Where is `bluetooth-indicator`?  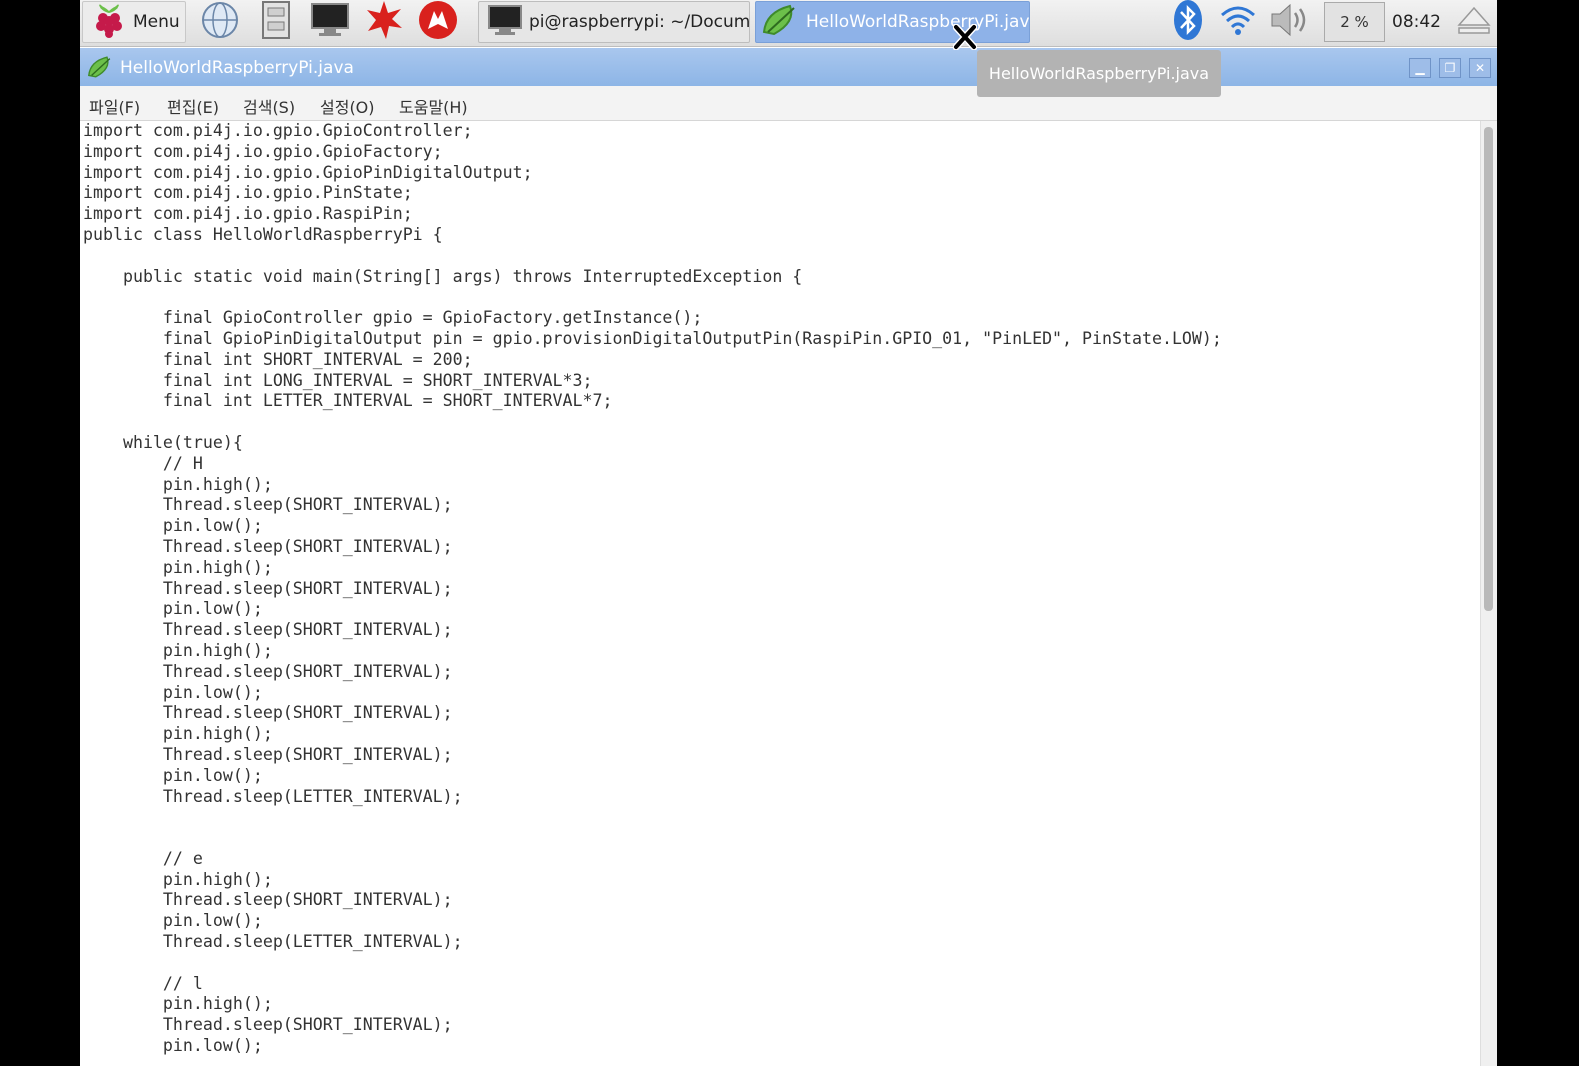
bluetooth-indicator is located at coordinates (1188, 22).